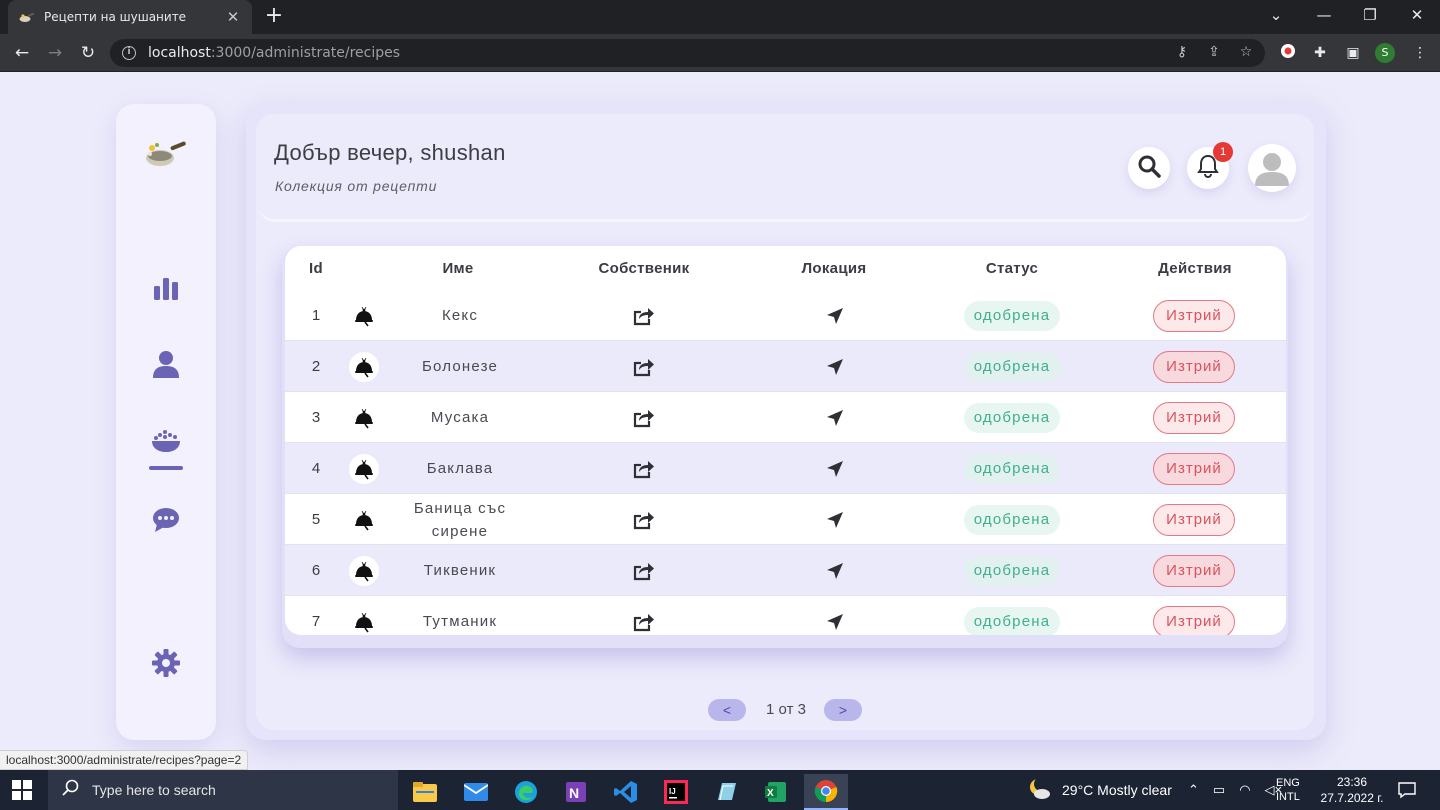  Describe the element at coordinates (1288, 790) in the screenshot. I see `language-indicator: ENG INTL` at that location.